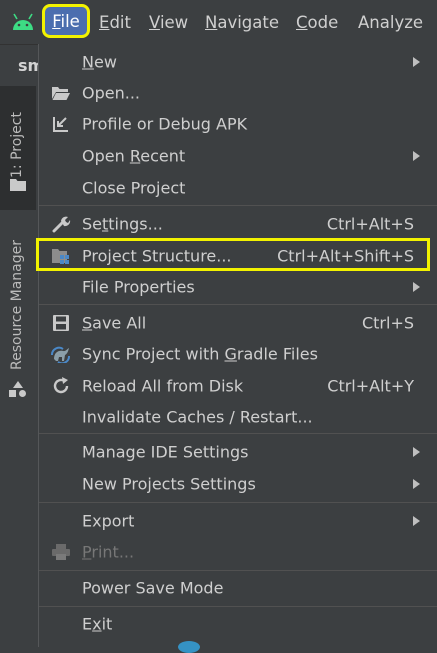 The width and height of the screenshot is (437, 653). I want to click on folder-open-icon, so click(61, 93).